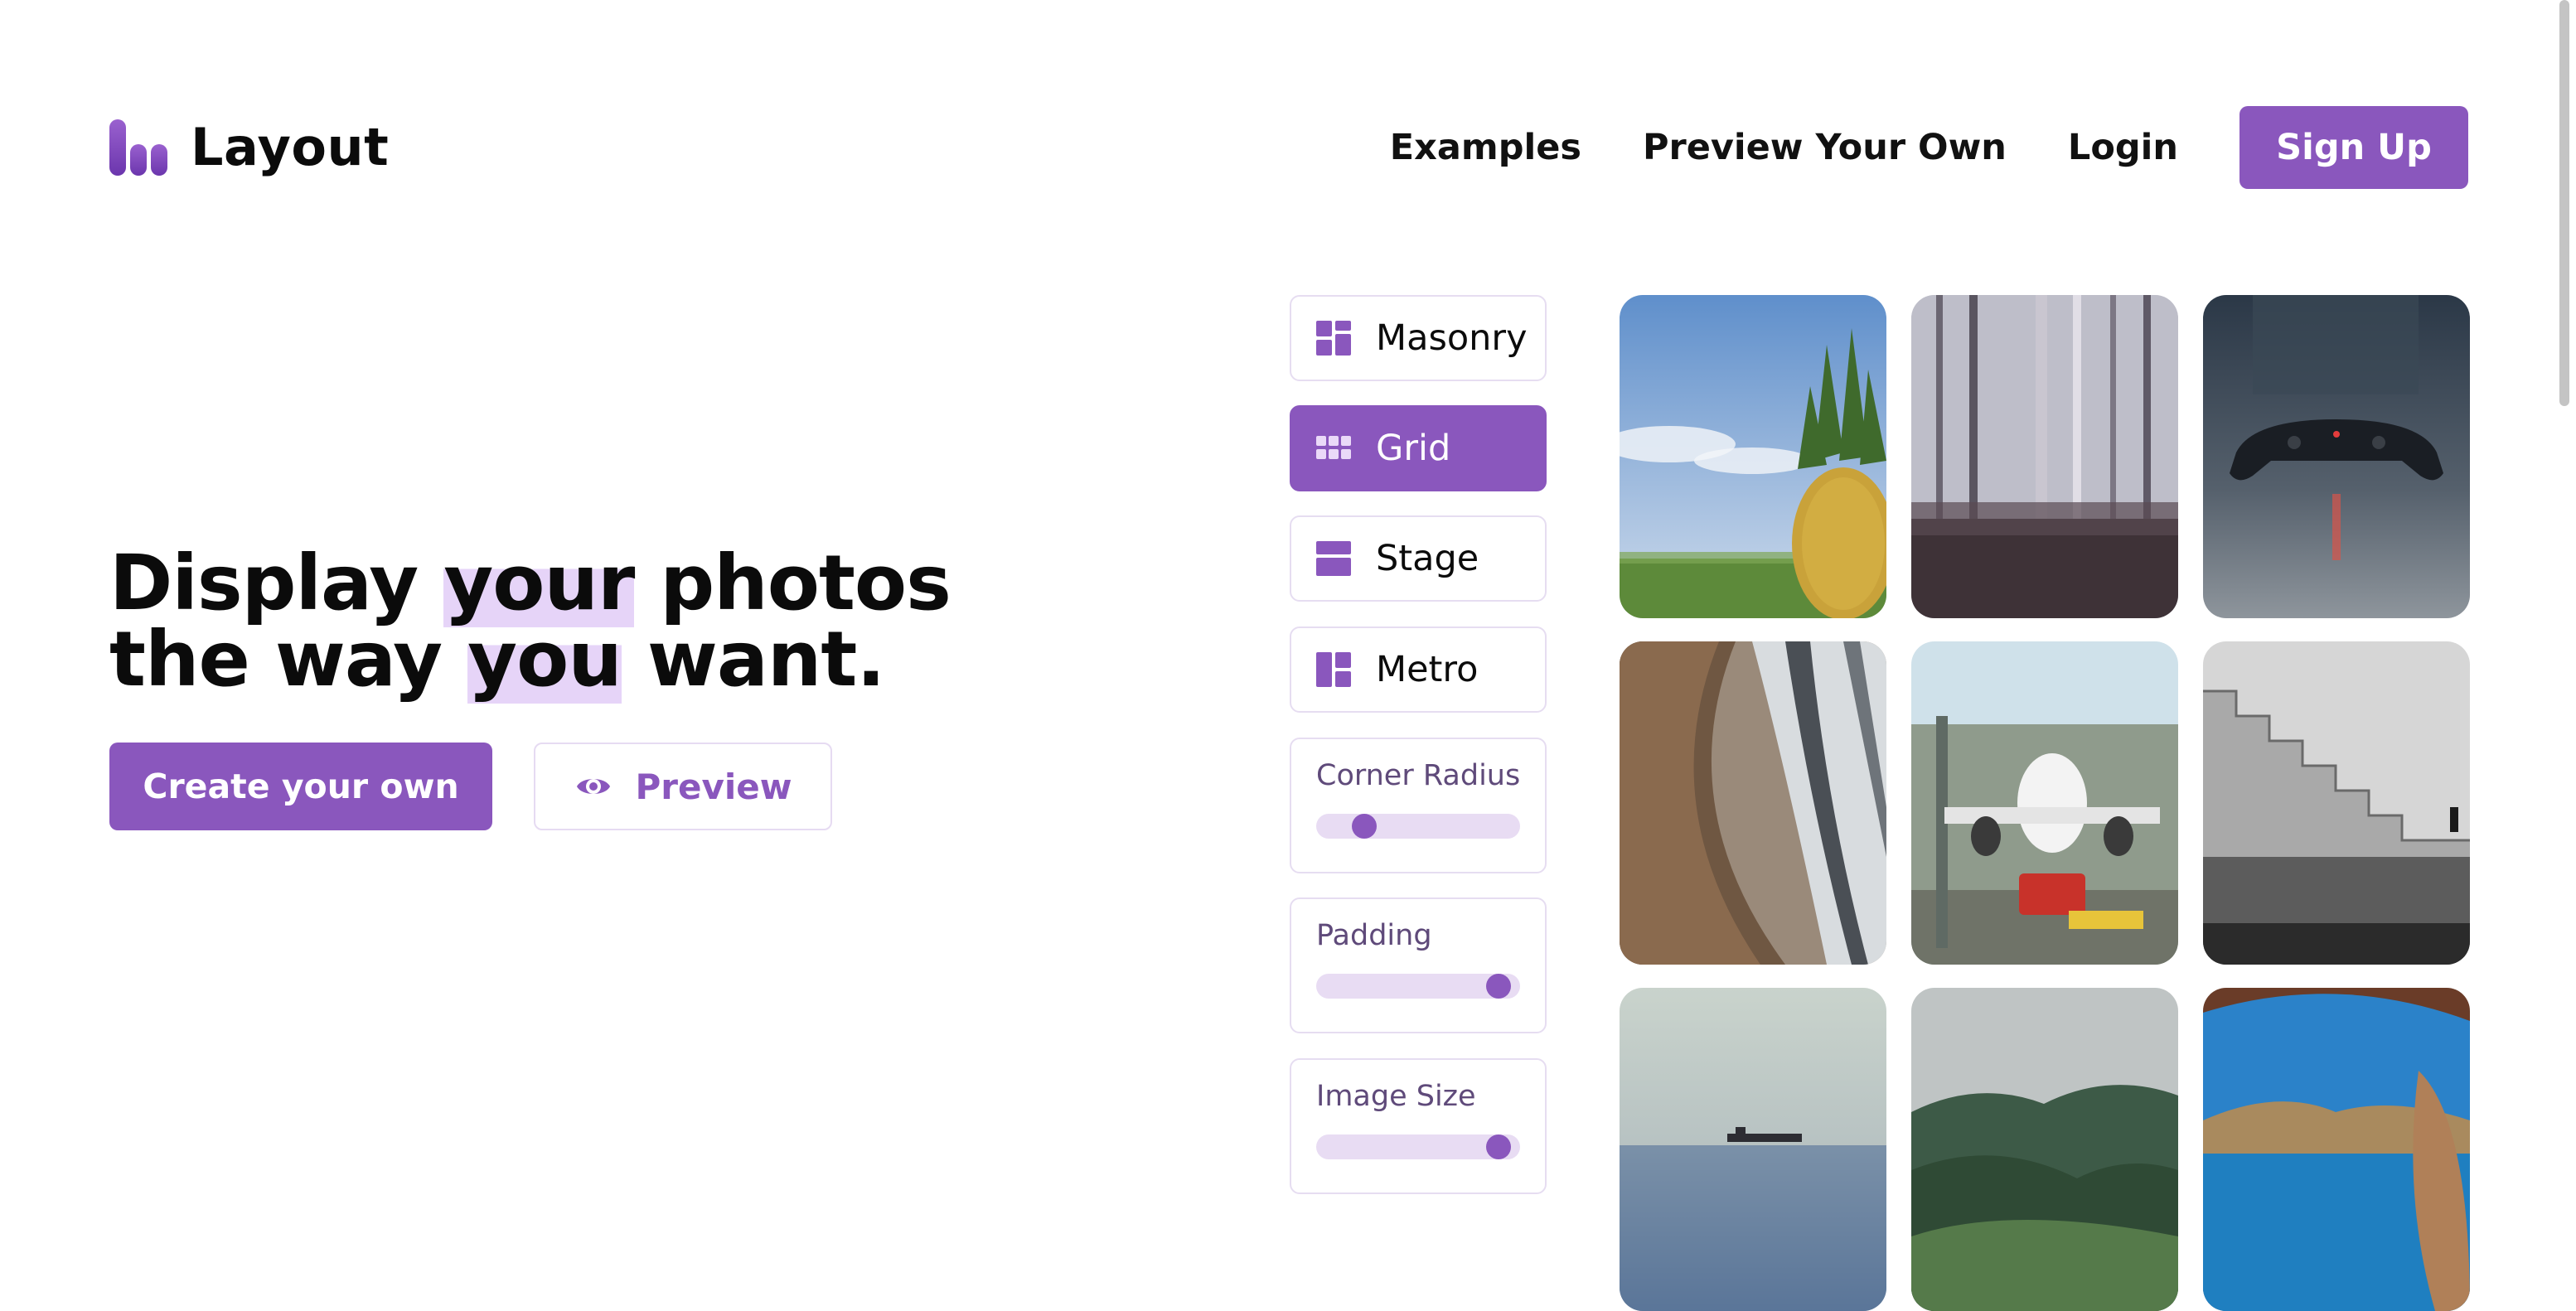 The image size is (2576, 1311). What do you see at coordinates (1418, 805) in the screenshot?
I see `corner-radius-control: Corner Radius` at bounding box center [1418, 805].